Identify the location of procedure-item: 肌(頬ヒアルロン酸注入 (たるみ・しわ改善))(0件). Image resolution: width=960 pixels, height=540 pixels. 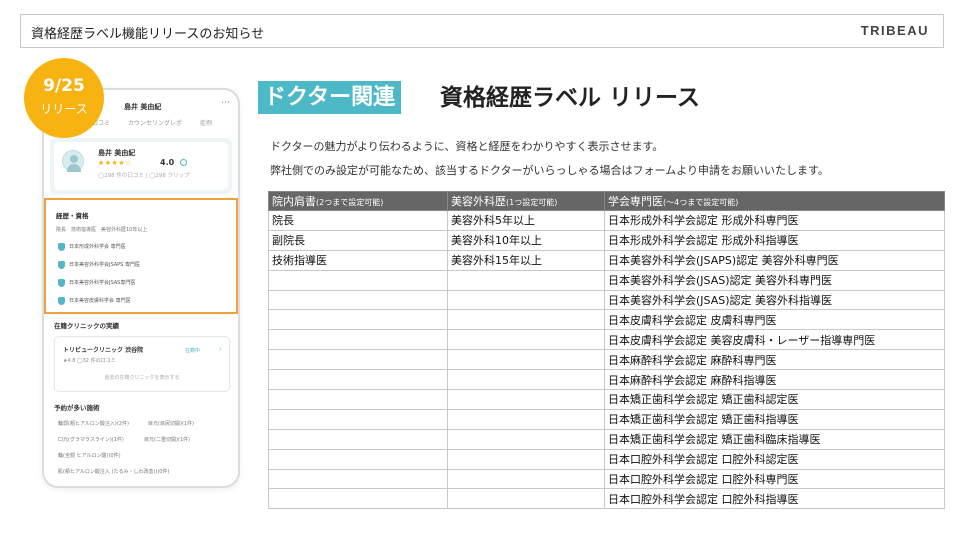
(113, 471).